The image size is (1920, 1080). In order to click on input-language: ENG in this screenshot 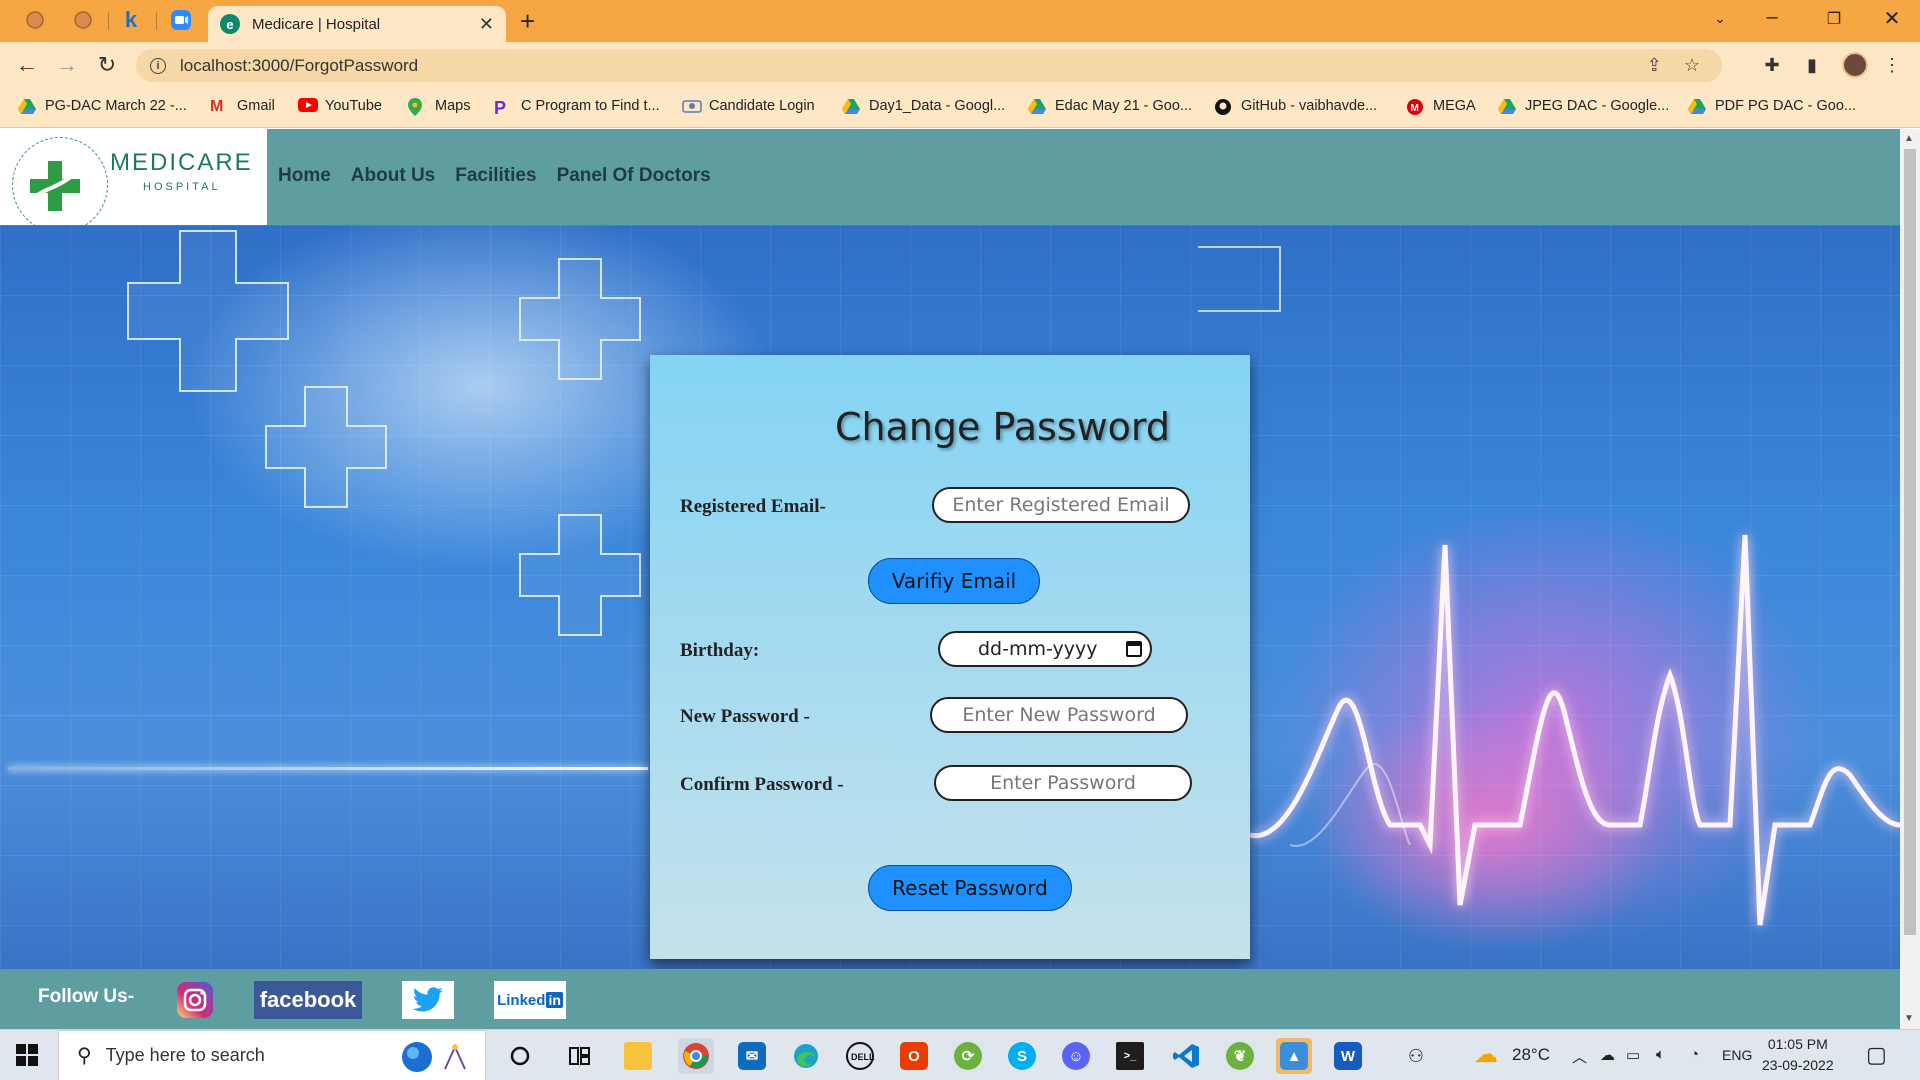, I will do `click(1737, 1055)`.